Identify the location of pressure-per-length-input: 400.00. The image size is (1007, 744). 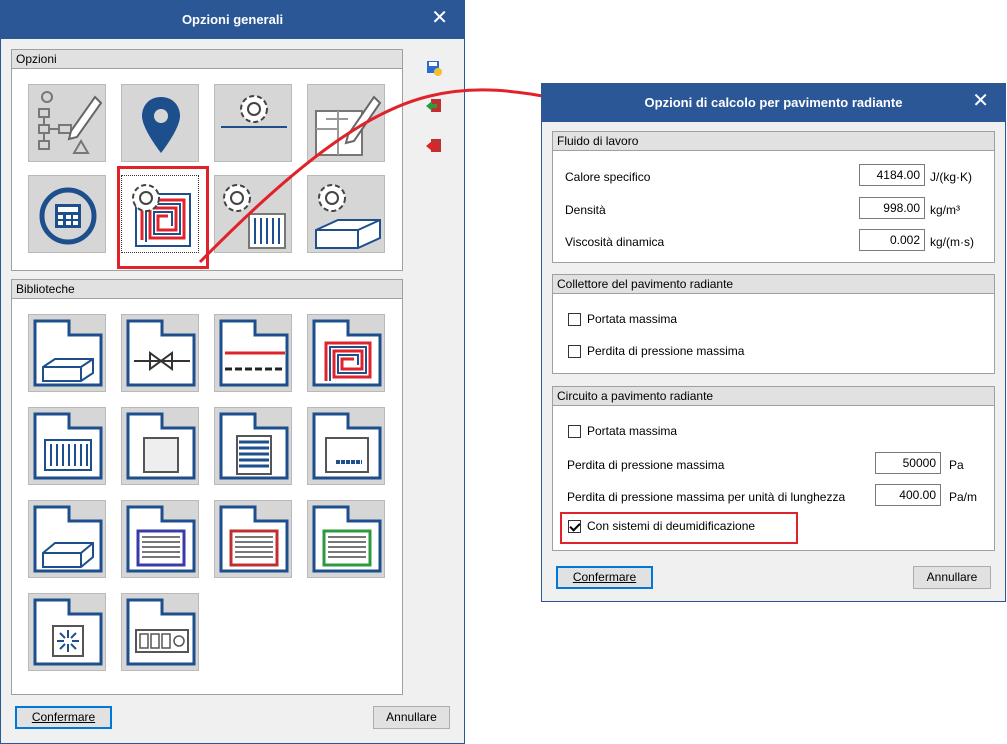
(908, 495).